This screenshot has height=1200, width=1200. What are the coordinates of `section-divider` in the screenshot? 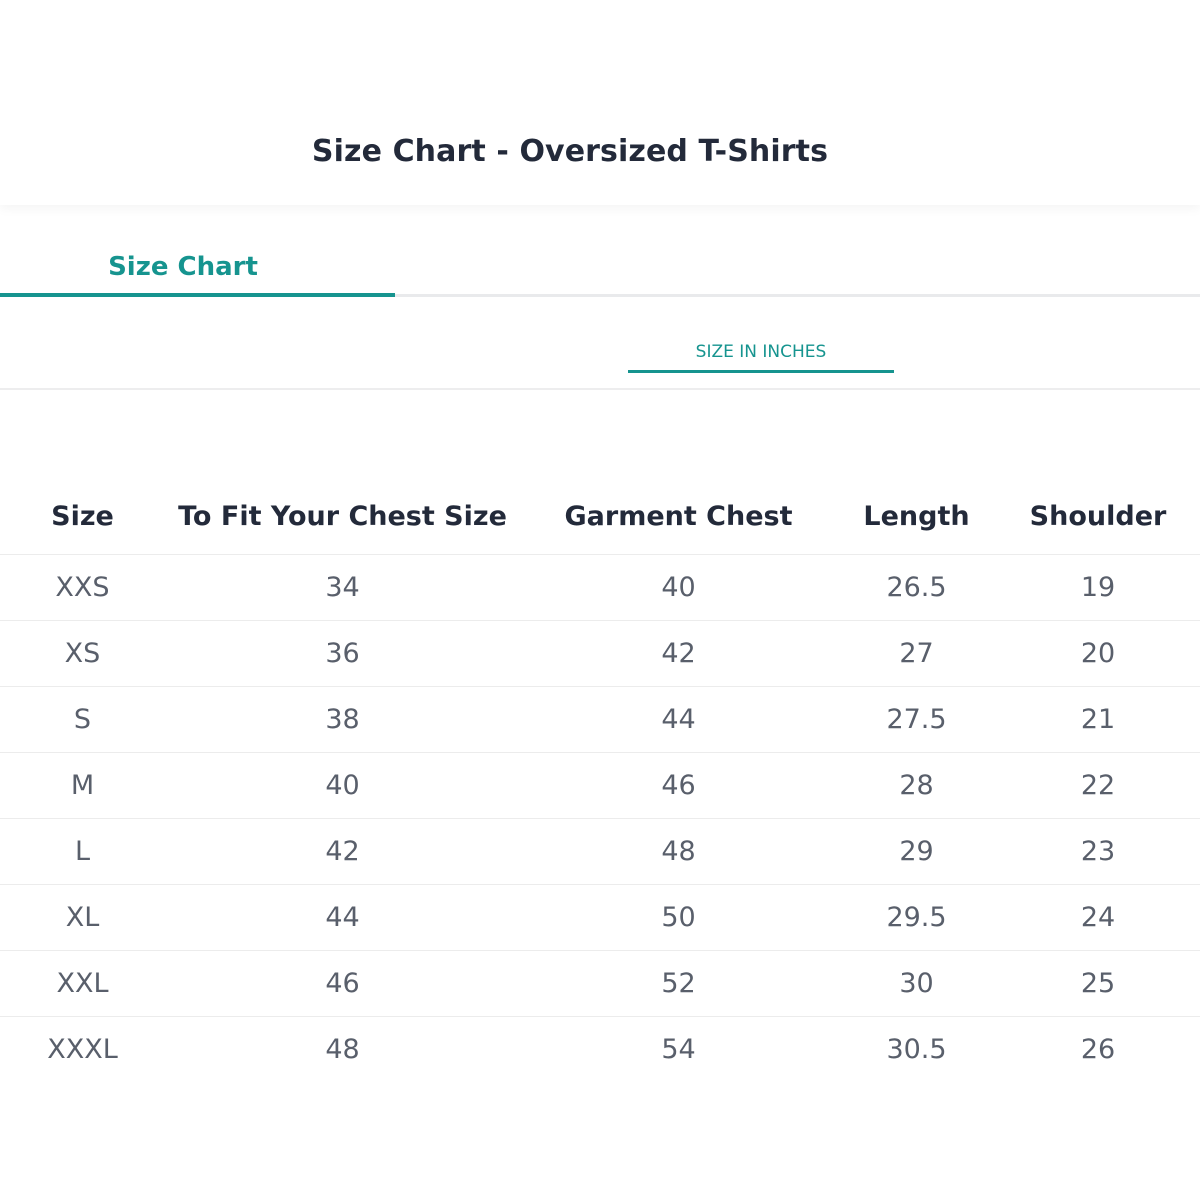 It's located at (600, 389).